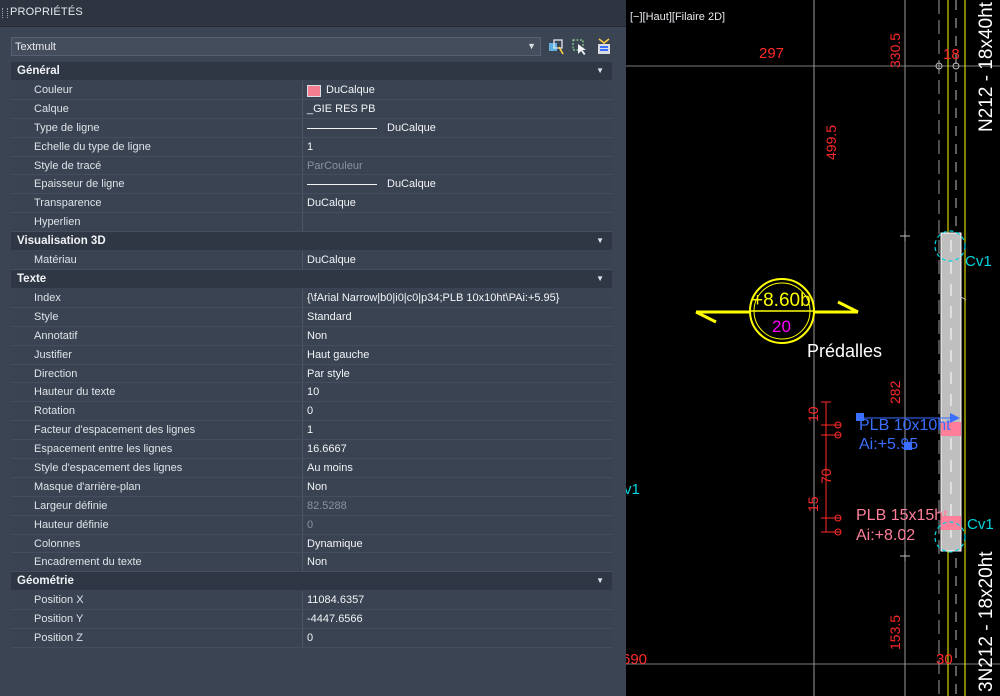 This screenshot has height=696, width=1000. I want to click on property-row: Calque _GIE RES PB, so click(311, 109).